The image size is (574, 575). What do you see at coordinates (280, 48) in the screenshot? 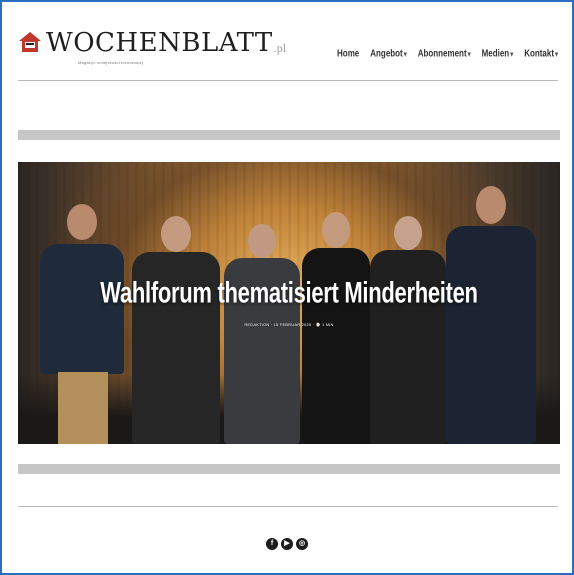
I see `brand-suffix: .pl` at bounding box center [280, 48].